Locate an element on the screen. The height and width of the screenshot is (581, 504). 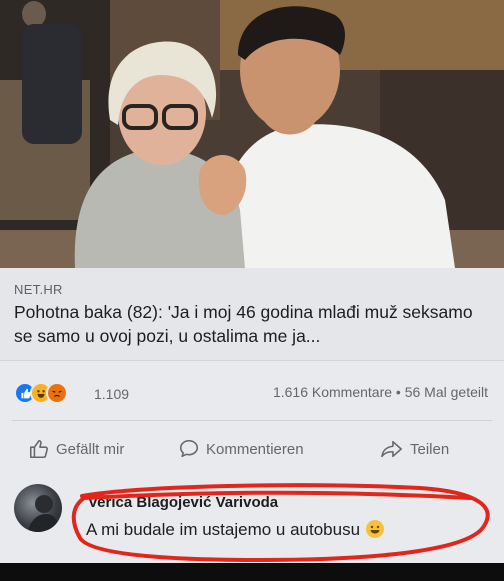
angry-icon is located at coordinates (57, 393).